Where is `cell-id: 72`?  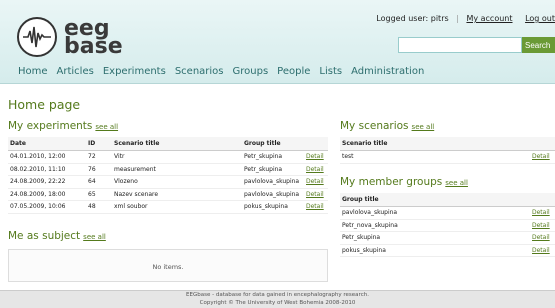
cell-id: 72 is located at coordinates (99, 157).